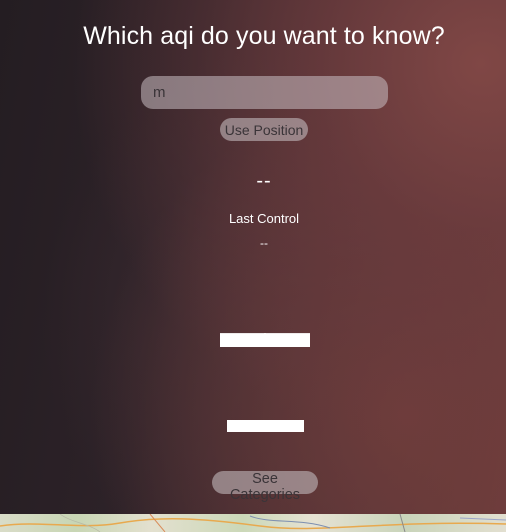  What do you see at coordinates (264, 129) in the screenshot?
I see `use-position-button: Use Position` at bounding box center [264, 129].